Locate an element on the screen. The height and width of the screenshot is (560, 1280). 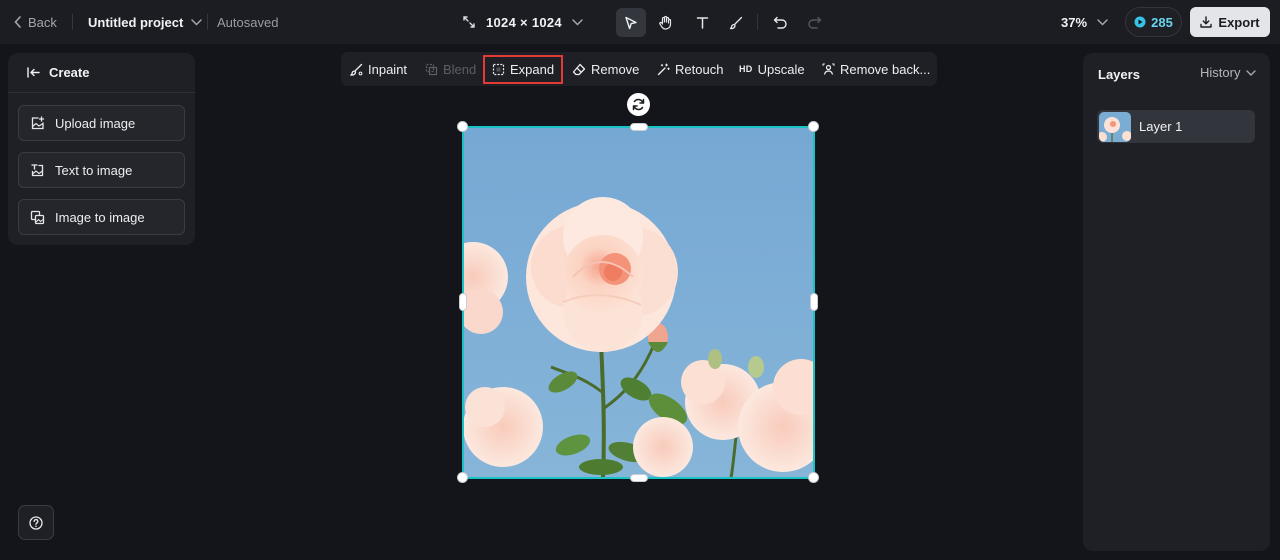
brush-icon is located at coordinates (736, 22).